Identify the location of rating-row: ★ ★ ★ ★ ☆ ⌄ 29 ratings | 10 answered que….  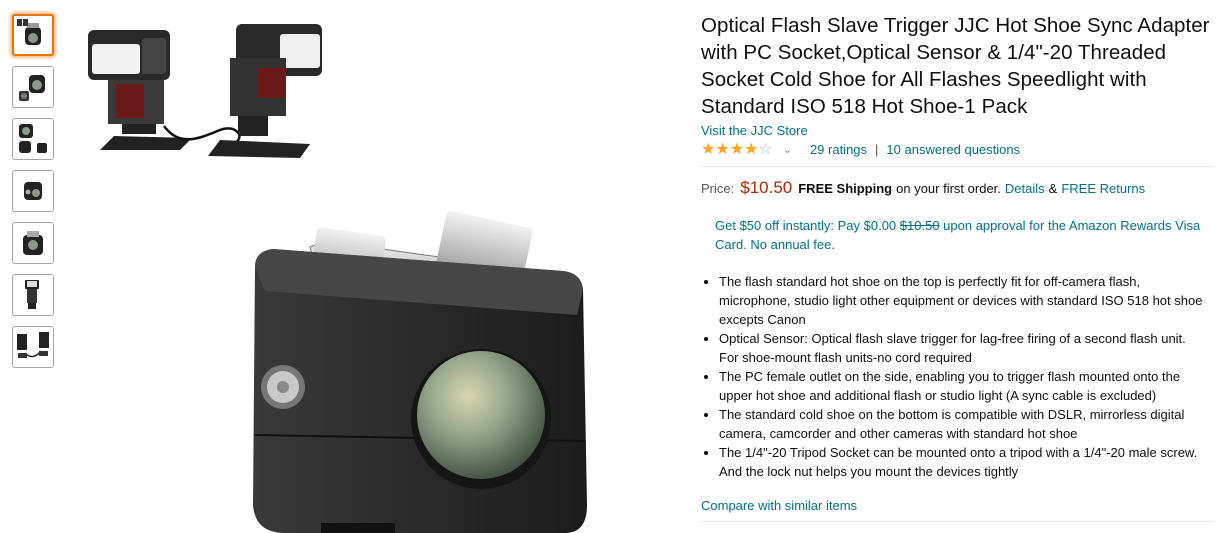
(958, 150).